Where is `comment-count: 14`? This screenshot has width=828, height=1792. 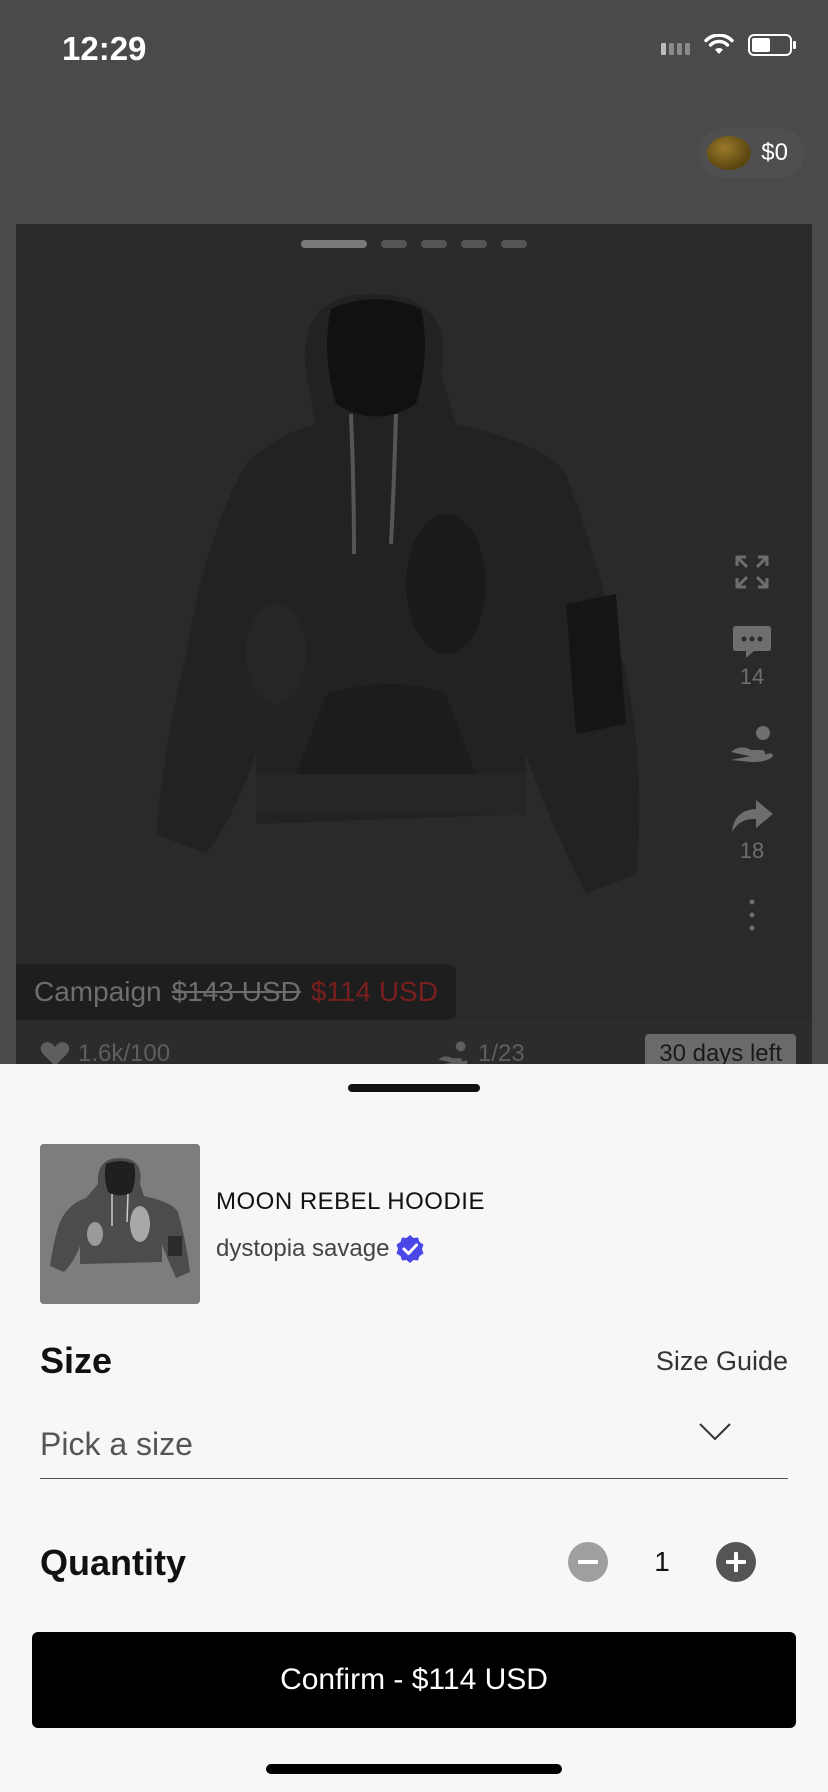
comment-count: 14 is located at coordinates (752, 676).